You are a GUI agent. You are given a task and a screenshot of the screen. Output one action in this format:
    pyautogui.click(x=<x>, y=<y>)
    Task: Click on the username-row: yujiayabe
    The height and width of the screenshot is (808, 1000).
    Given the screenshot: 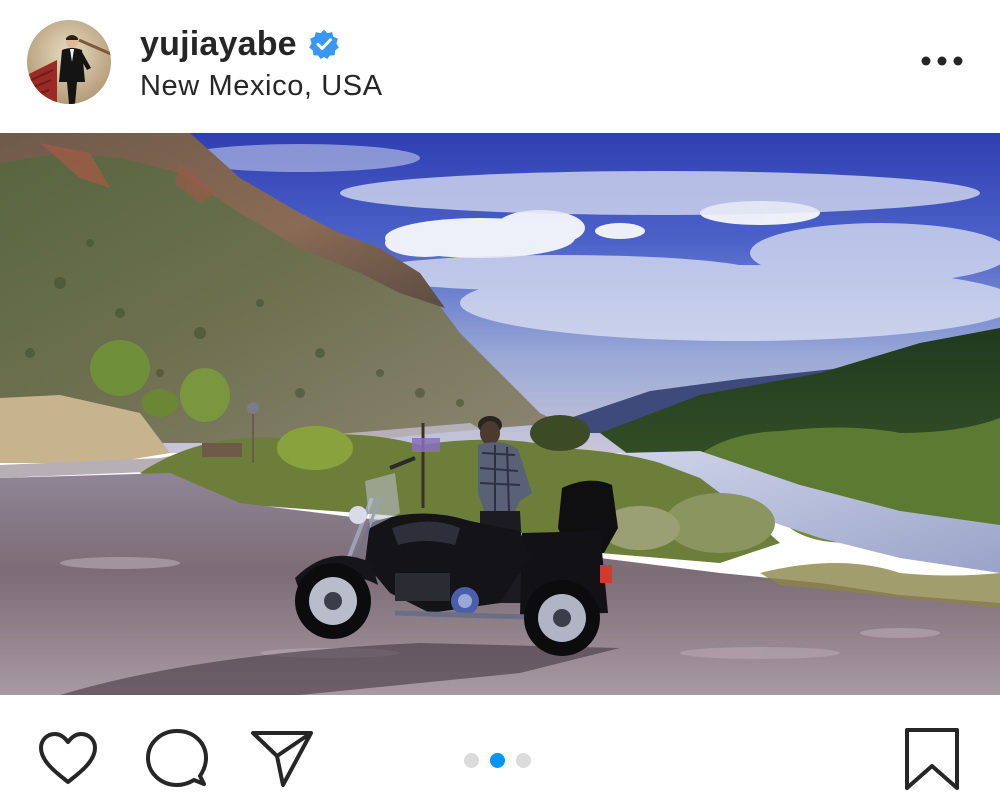 What is the action you would take?
    pyautogui.click(x=239, y=44)
    